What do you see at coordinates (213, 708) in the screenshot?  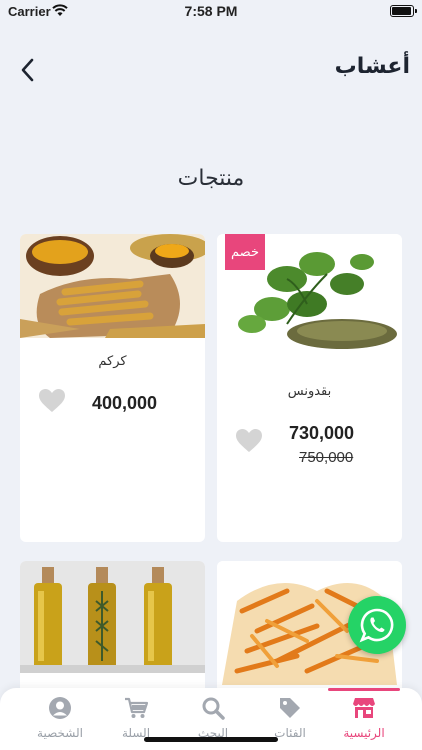 I see `search-icon` at bounding box center [213, 708].